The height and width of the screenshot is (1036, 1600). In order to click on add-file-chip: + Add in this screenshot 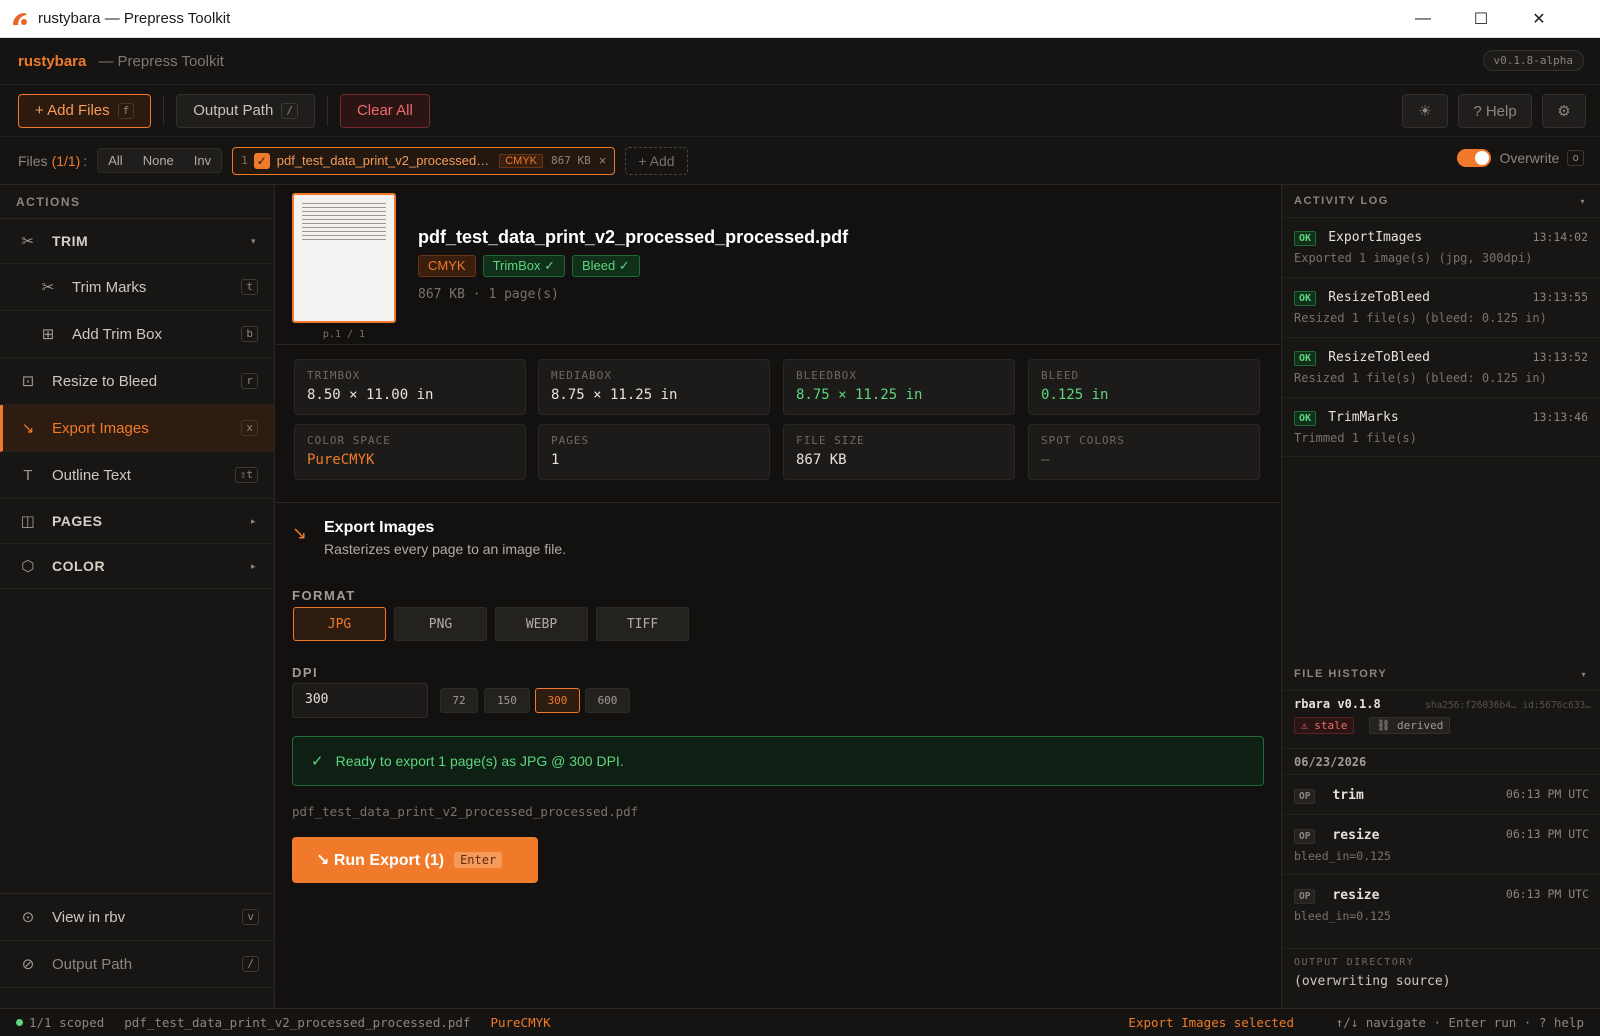, I will do `click(656, 160)`.